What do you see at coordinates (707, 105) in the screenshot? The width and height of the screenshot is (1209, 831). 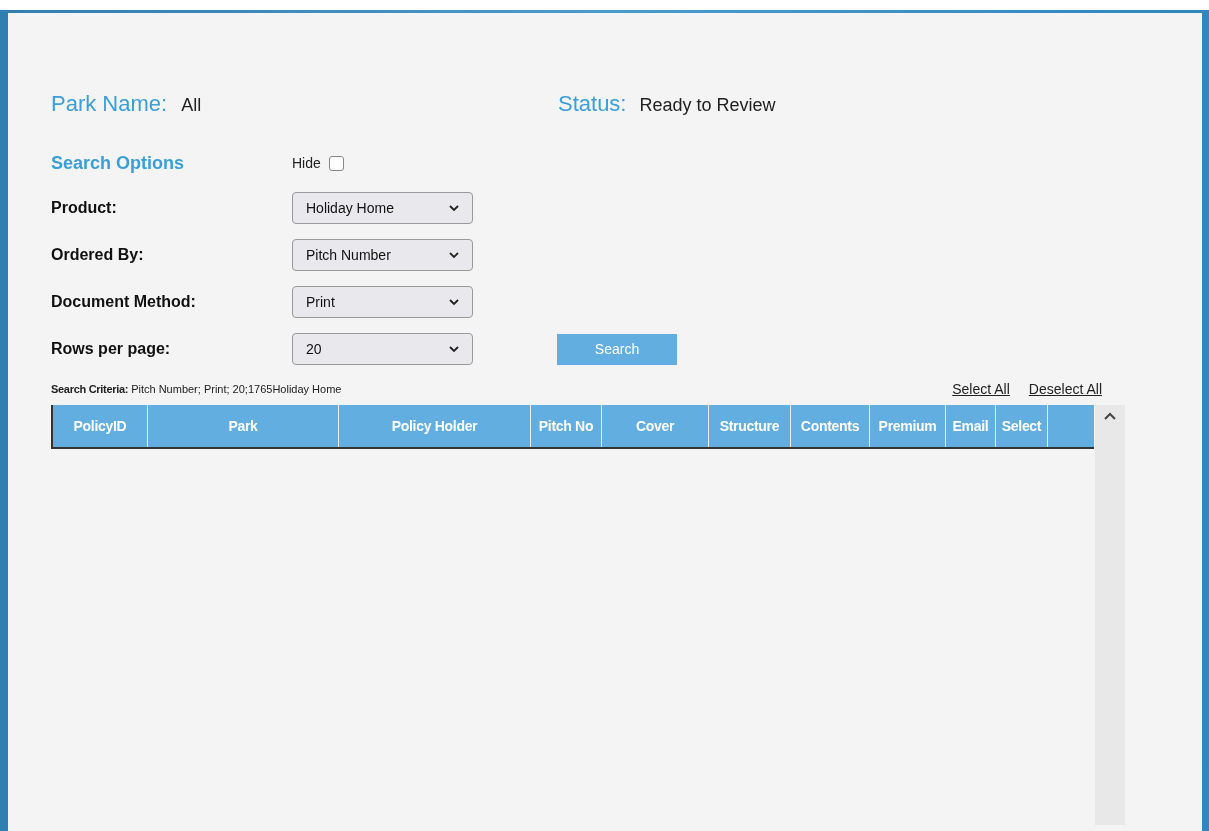 I see `status-value: Ready to Review` at bounding box center [707, 105].